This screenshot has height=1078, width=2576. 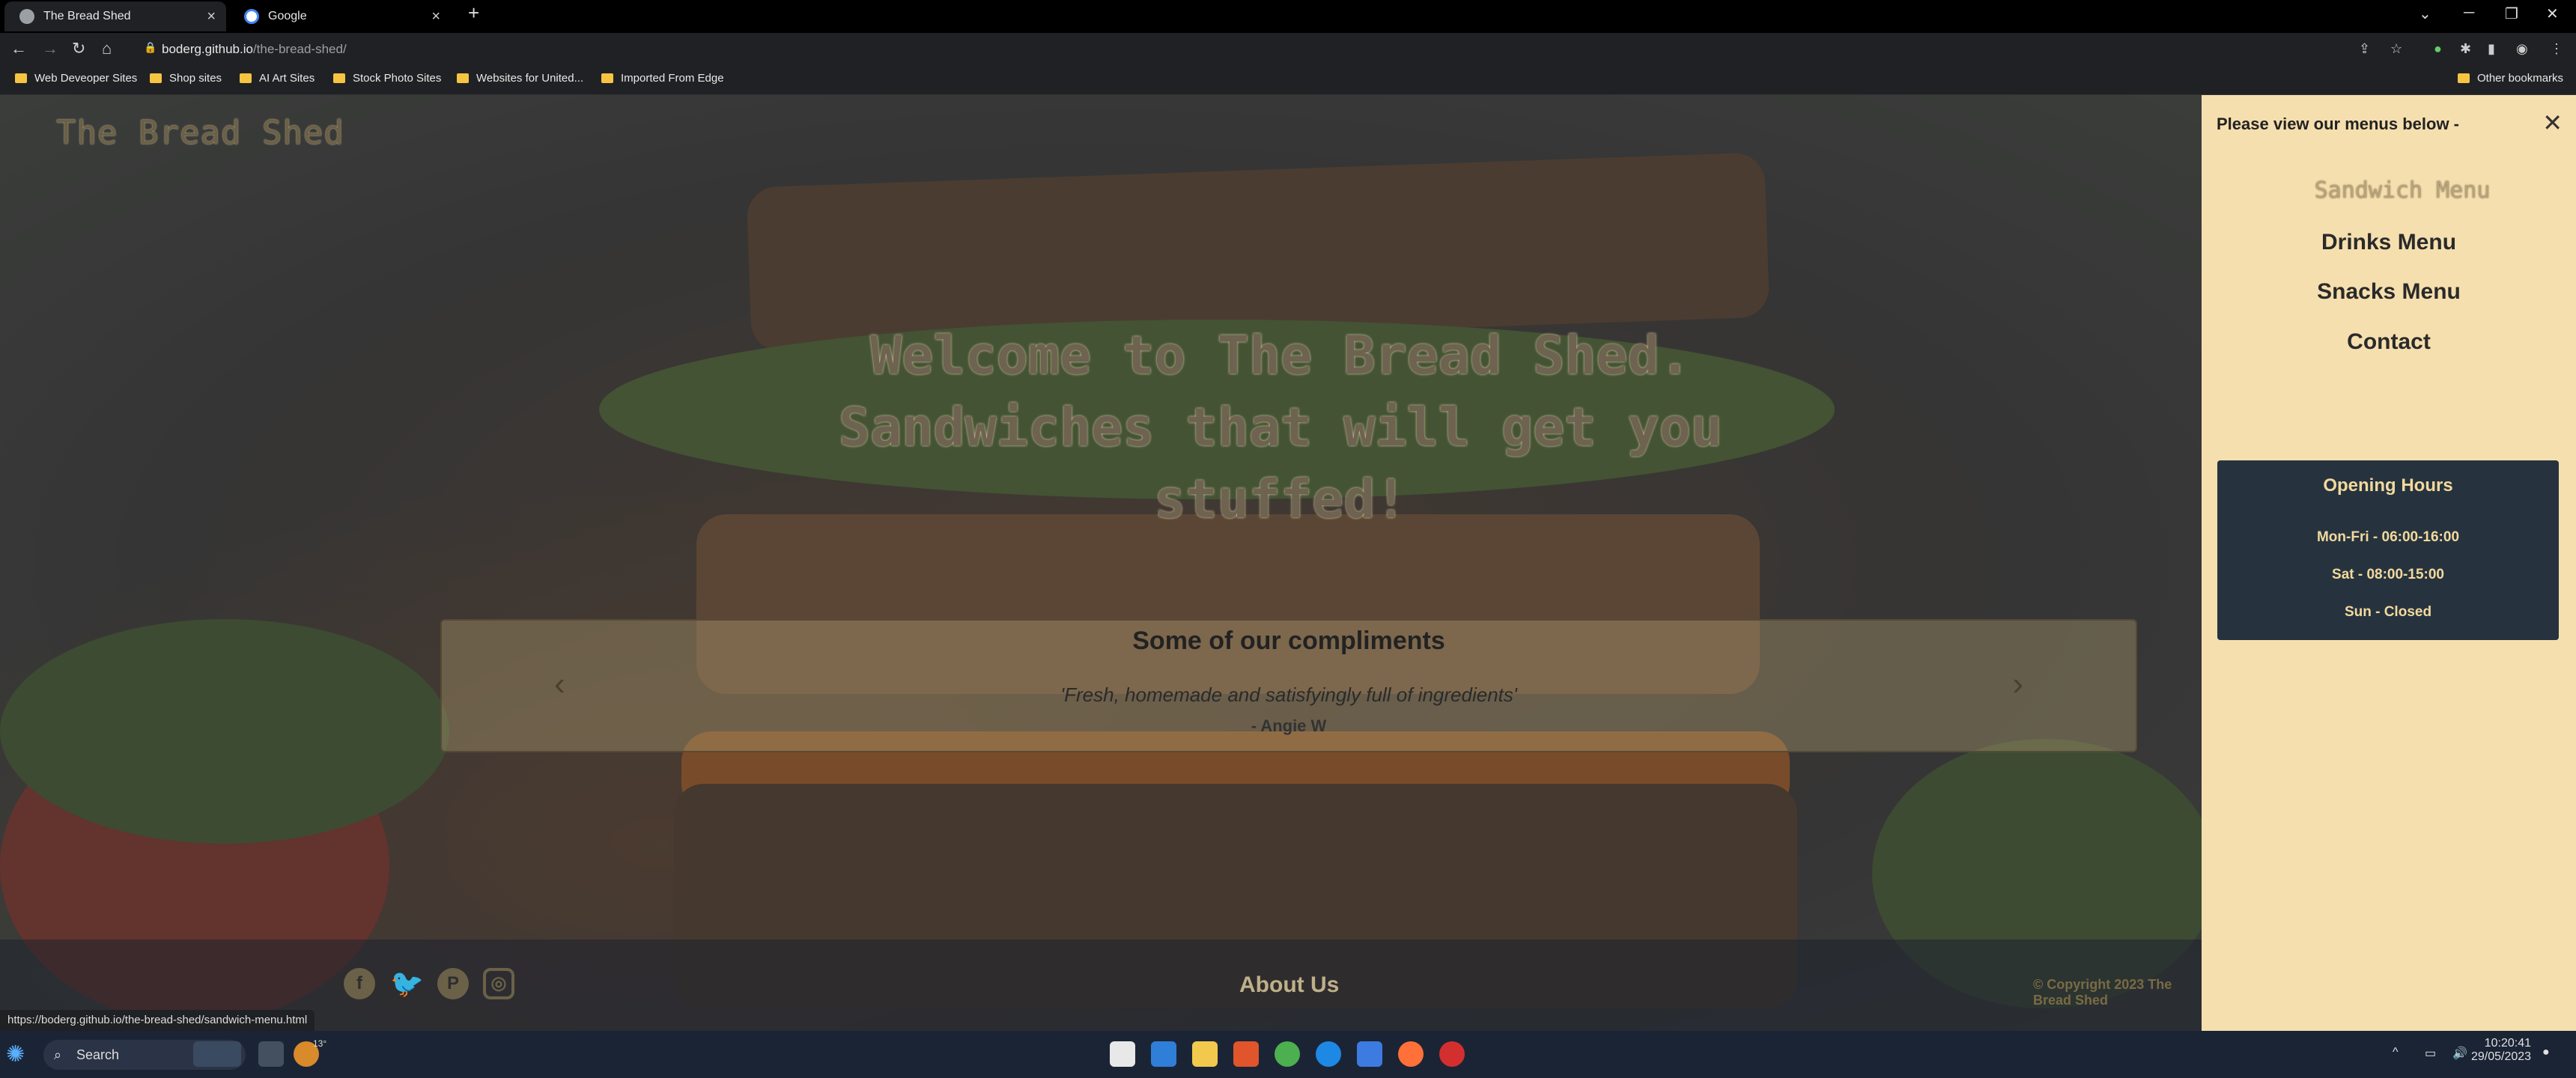 I want to click on start-icon: ✺, so click(x=15, y=1054).